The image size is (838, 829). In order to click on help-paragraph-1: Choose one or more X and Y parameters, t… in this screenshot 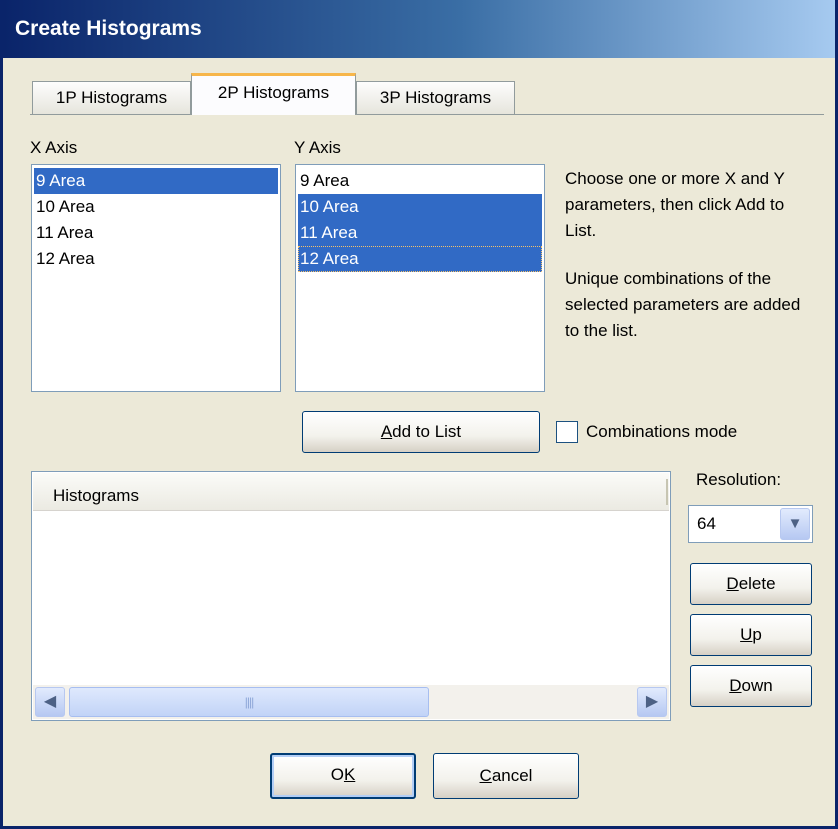, I will do `click(675, 204)`.